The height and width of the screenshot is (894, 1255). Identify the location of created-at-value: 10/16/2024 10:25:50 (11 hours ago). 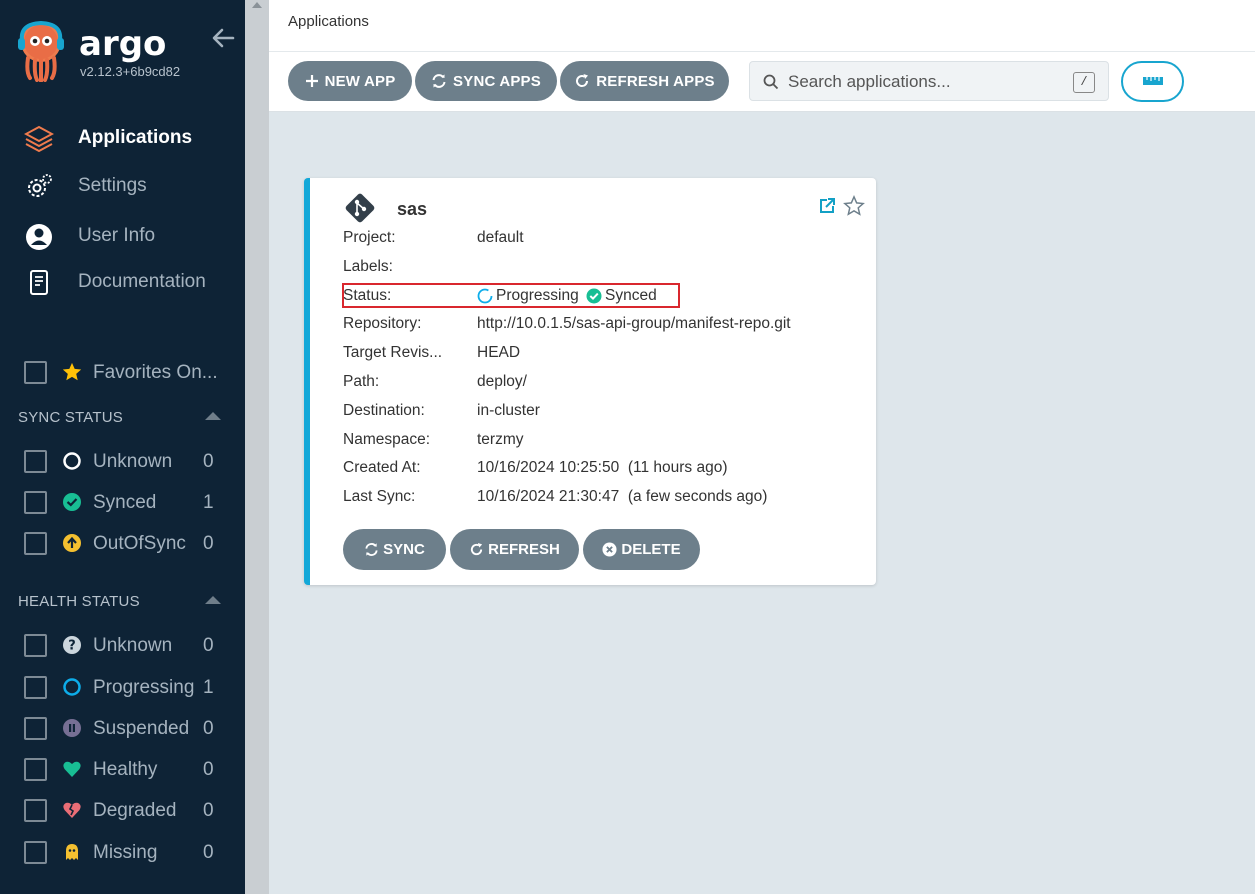
(602, 467).